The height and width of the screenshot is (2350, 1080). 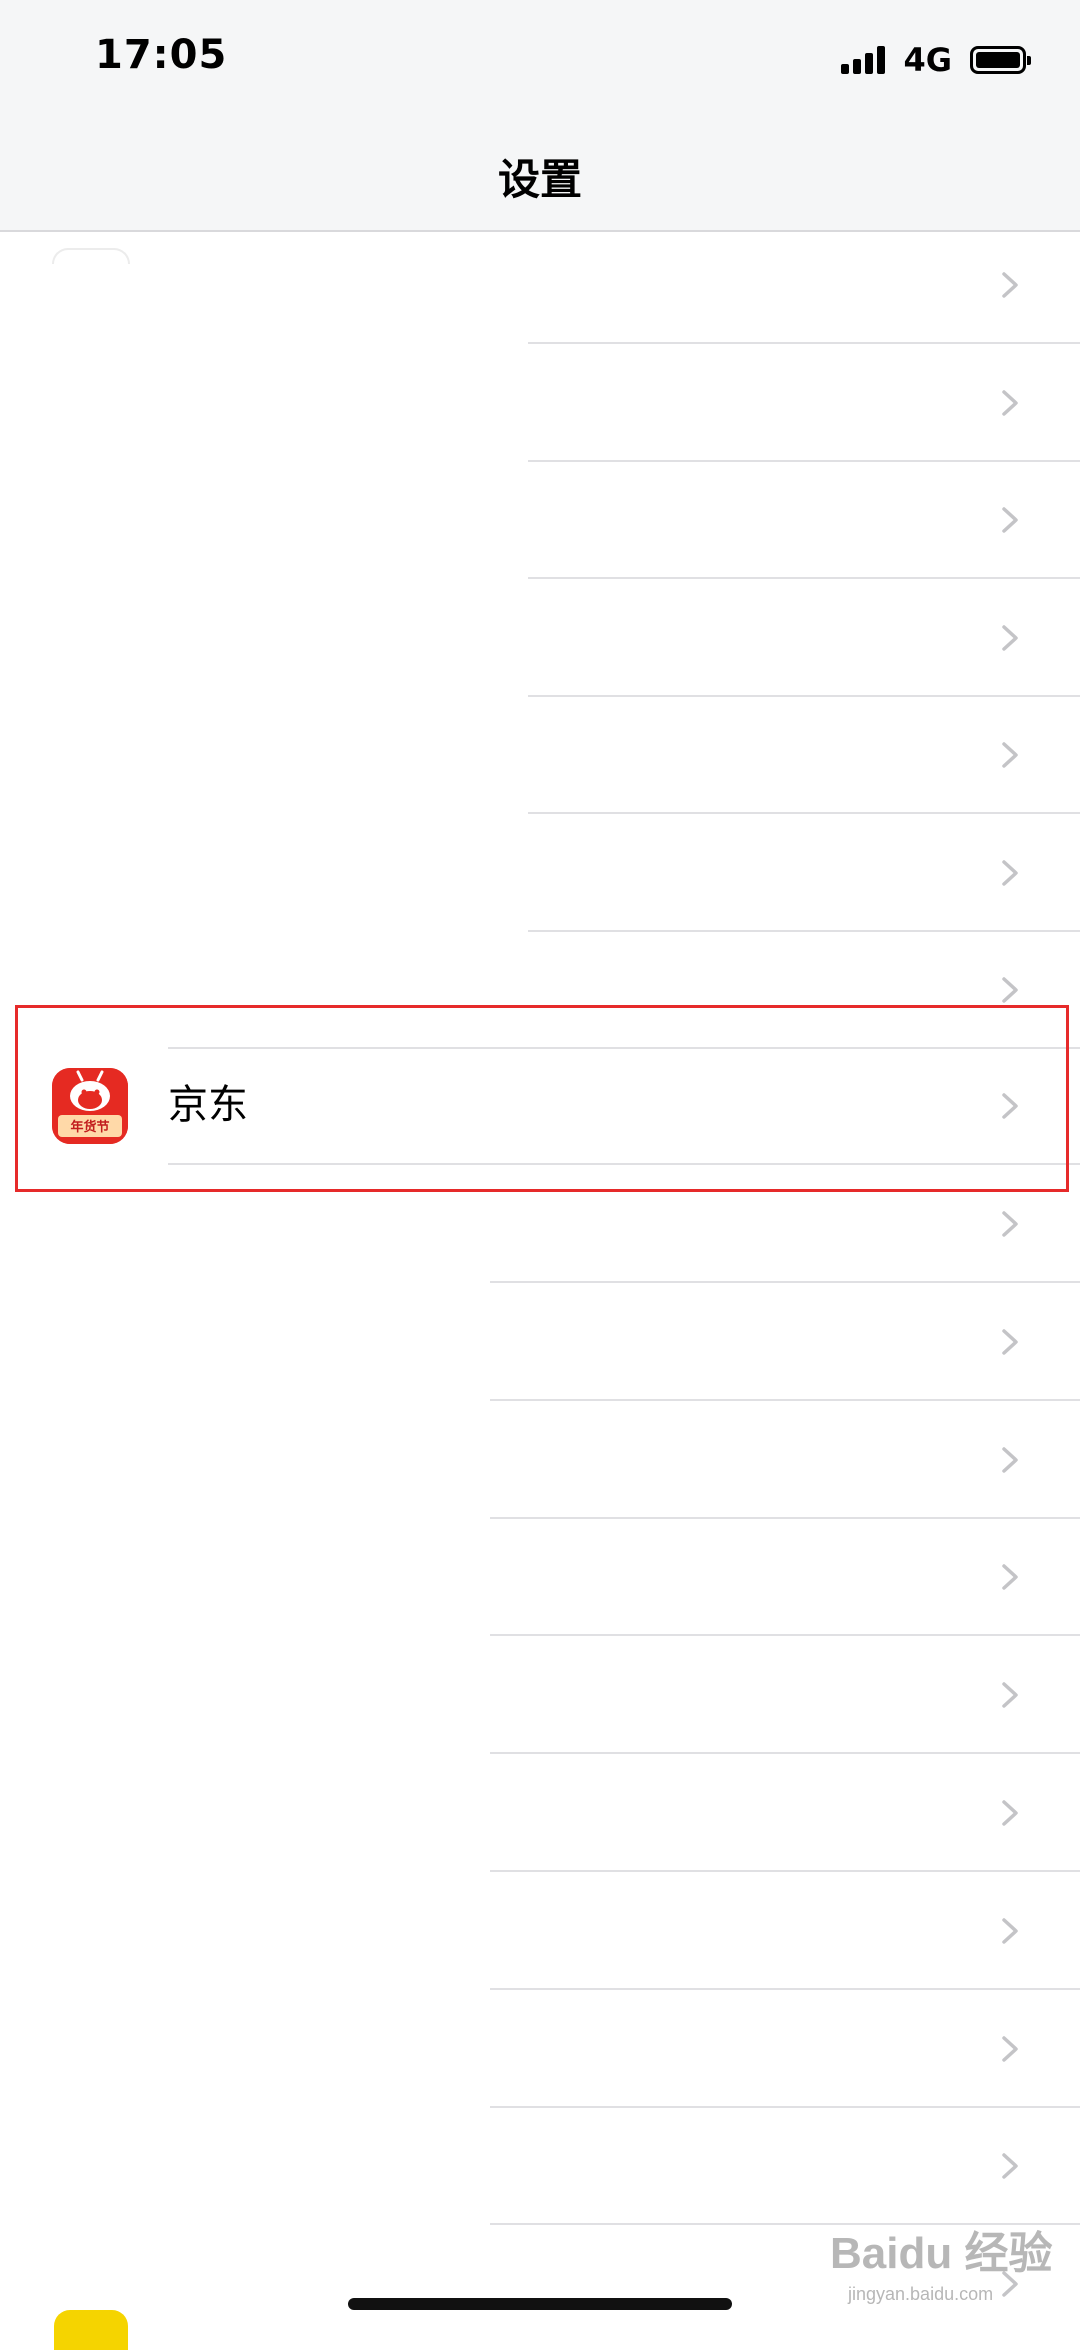 I want to click on page-title: 设置, so click(x=539, y=179).